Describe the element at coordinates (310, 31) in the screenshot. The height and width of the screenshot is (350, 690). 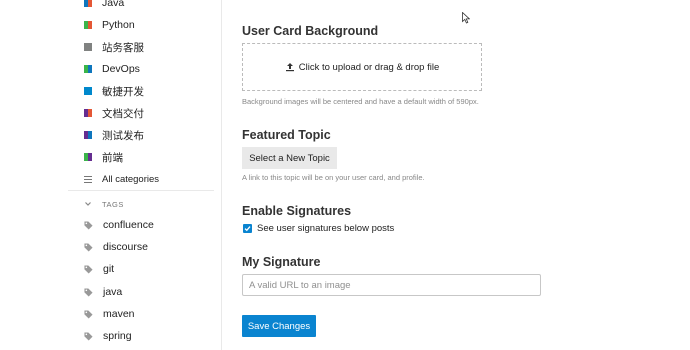
I see `user-card-background-title: User Card Background` at that location.